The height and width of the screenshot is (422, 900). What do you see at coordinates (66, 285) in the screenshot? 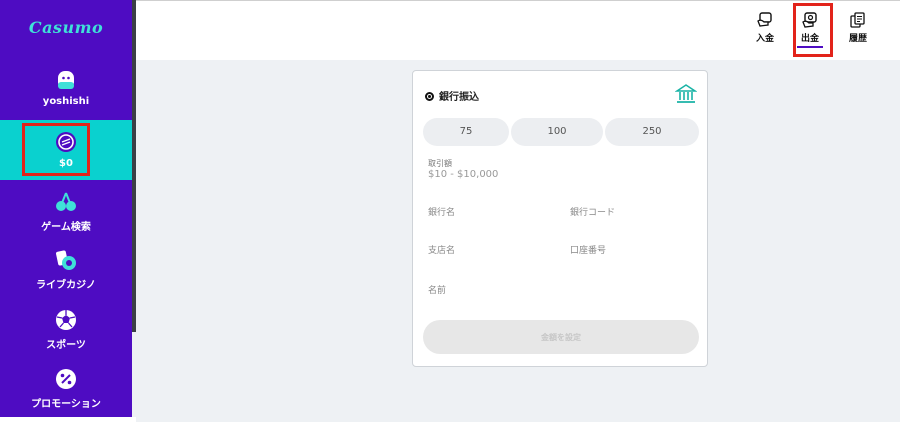
I see `sidebar-item-label: ライブカジノ` at bounding box center [66, 285].